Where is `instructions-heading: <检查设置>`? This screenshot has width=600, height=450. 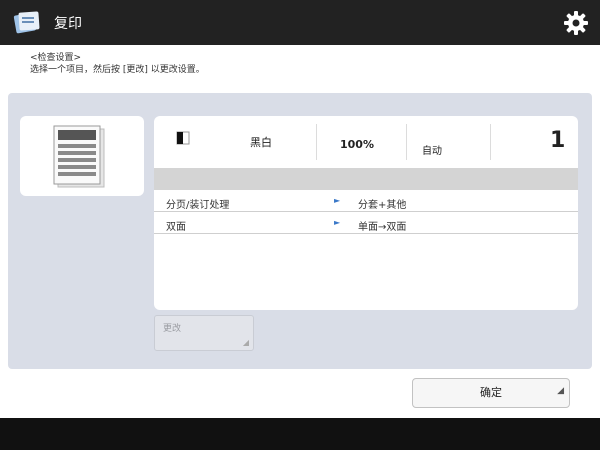
instructions-heading: <检查设置> is located at coordinates (56, 58).